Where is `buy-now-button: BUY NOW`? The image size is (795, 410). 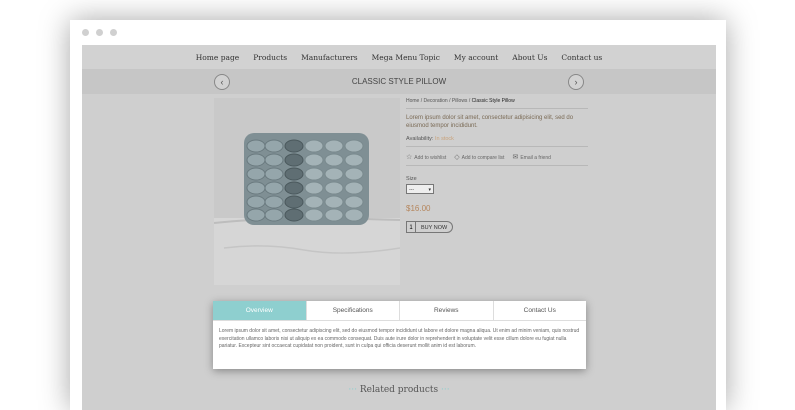 buy-now-button: BUY NOW is located at coordinates (435, 227).